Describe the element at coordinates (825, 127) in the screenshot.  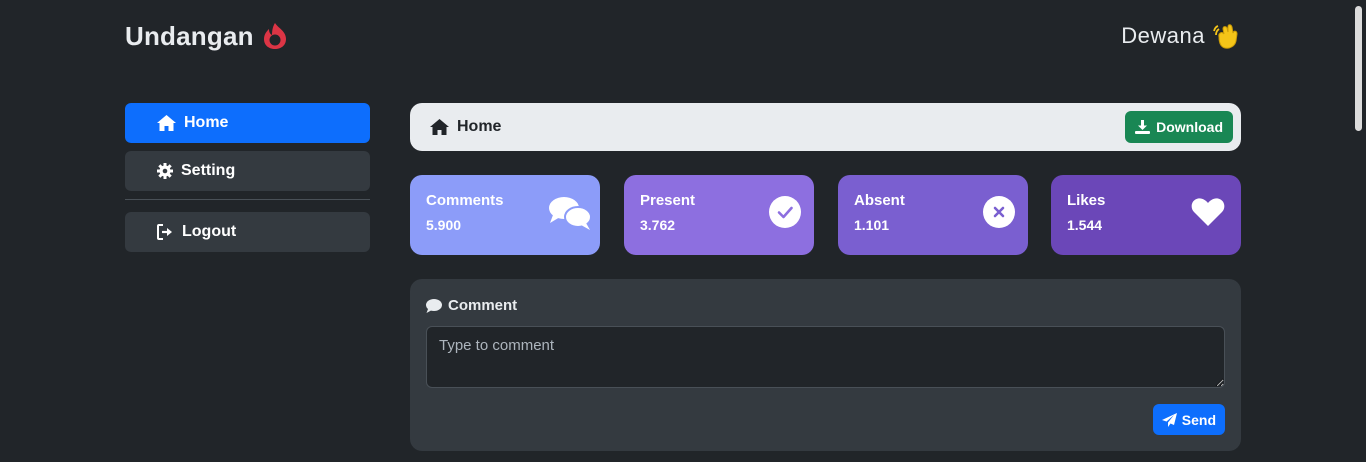
I see `breadcrumb: Home Download` at that location.